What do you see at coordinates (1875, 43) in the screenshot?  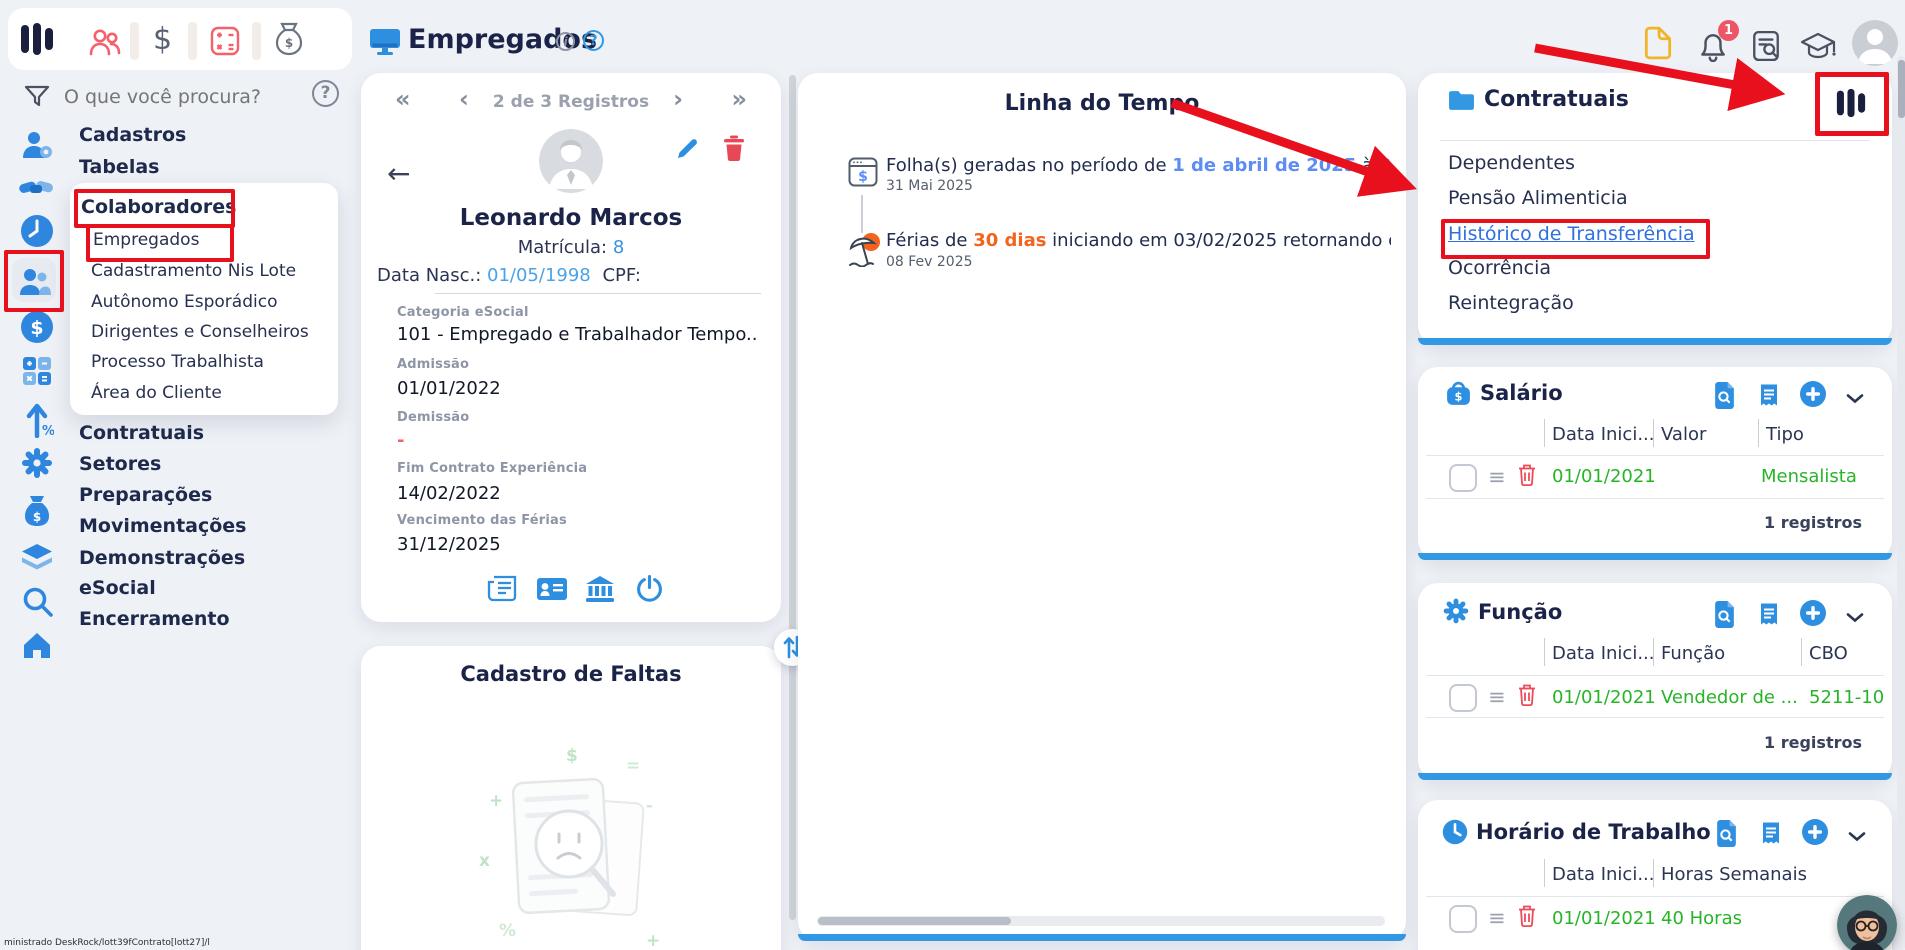 I see `user-avatar` at bounding box center [1875, 43].